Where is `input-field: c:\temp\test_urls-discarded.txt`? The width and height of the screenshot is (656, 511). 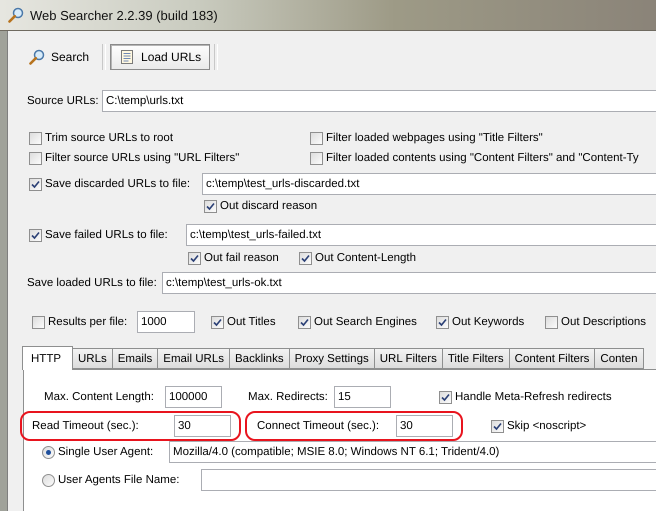
input-field: c:\temp\test_urls-discarded.txt is located at coordinates (429, 184).